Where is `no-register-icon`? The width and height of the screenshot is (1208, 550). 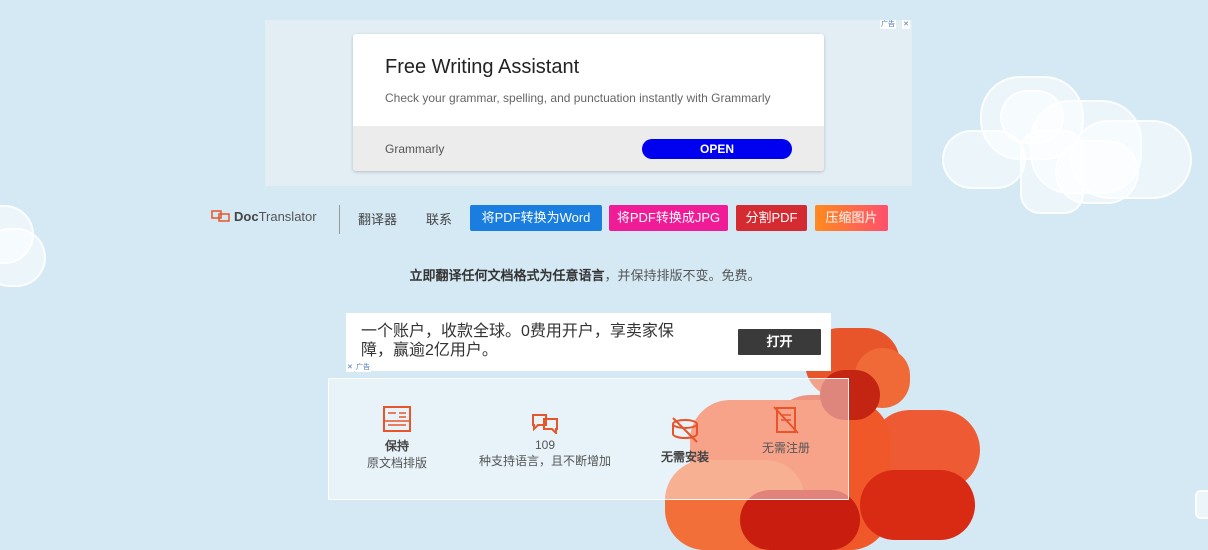 no-register-icon is located at coordinates (786, 420).